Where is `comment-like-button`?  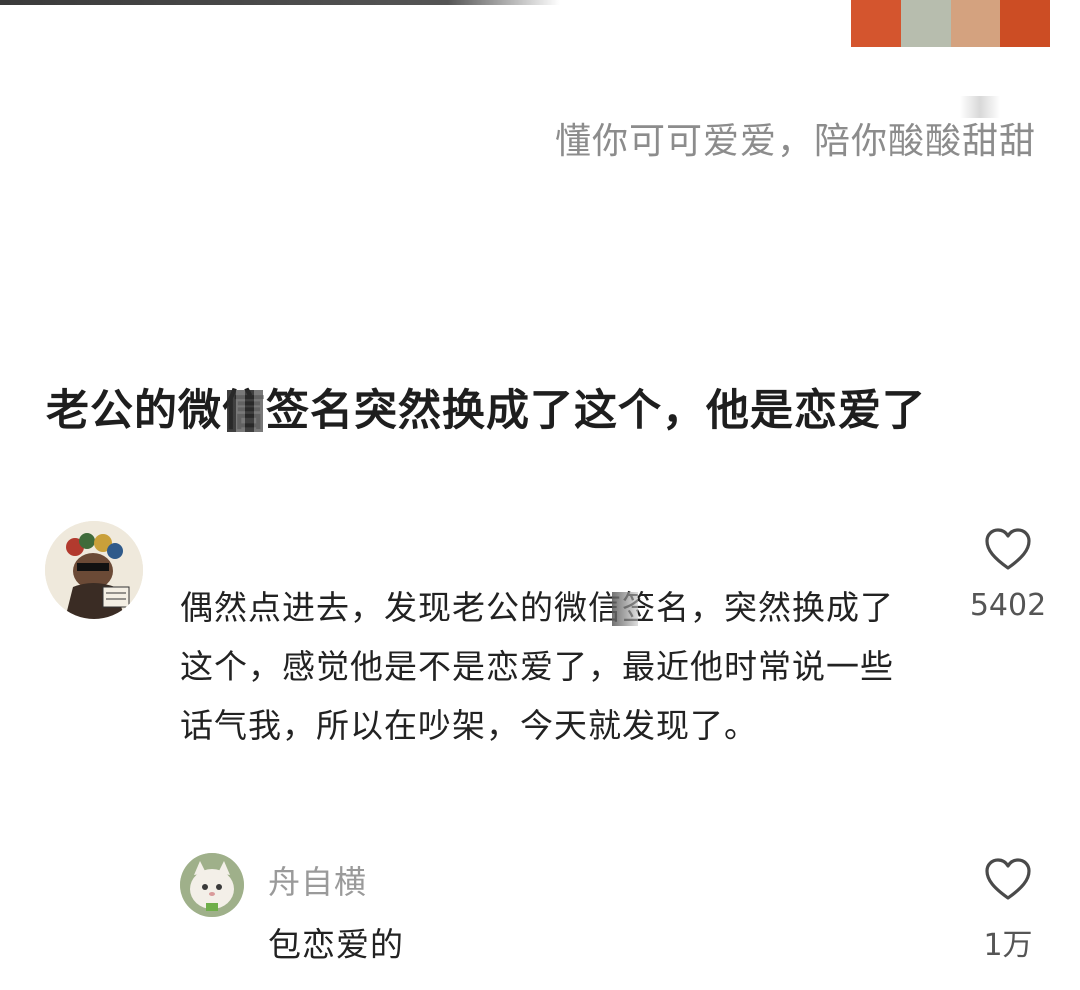 comment-like-button is located at coordinates (1008, 549).